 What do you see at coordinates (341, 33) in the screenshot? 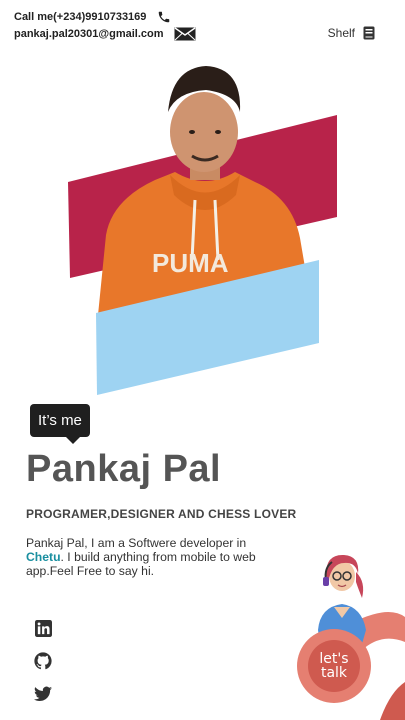
I see `shelf-label: Shelf` at bounding box center [341, 33].